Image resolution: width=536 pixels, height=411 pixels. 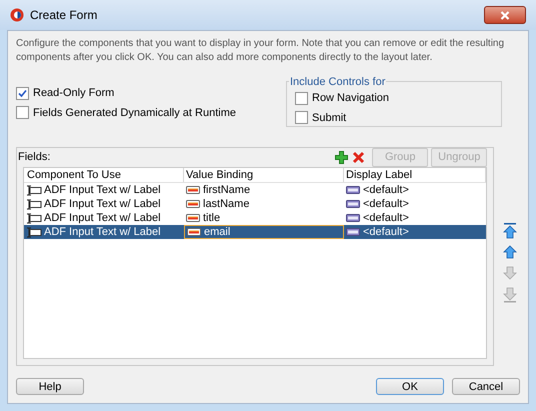 What do you see at coordinates (226, 190) in the screenshot?
I see `table-cell-text: firstName` at bounding box center [226, 190].